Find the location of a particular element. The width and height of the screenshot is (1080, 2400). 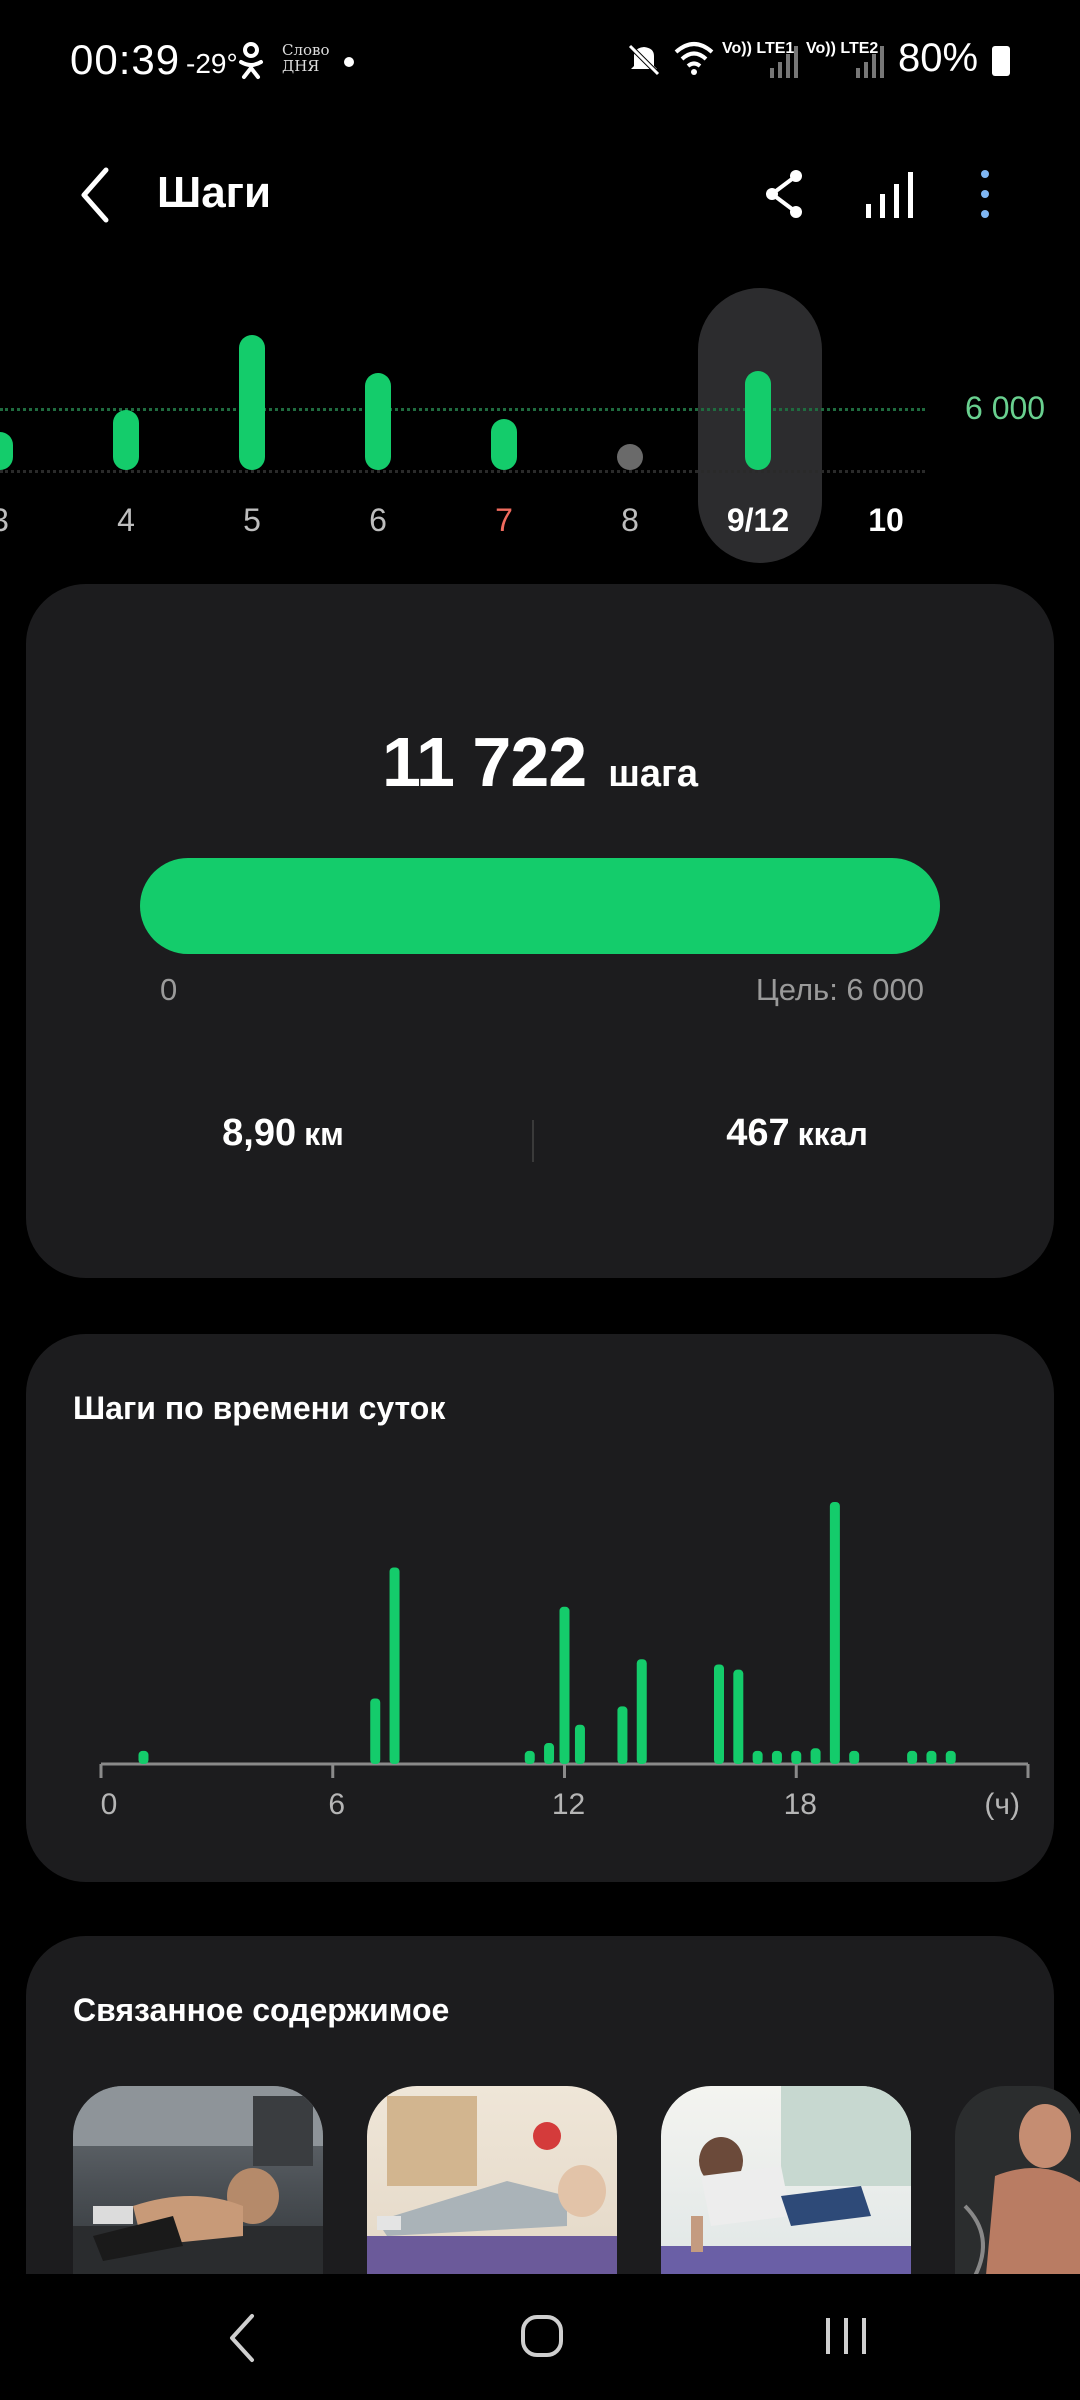

status-temperature: -29° is located at coordinates (212, 63).